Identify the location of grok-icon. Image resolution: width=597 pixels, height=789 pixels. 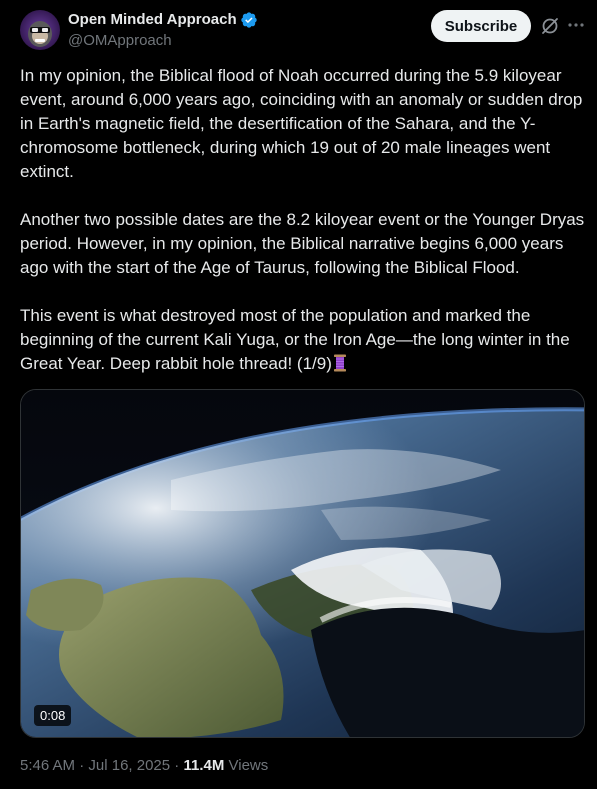
(550, 26).